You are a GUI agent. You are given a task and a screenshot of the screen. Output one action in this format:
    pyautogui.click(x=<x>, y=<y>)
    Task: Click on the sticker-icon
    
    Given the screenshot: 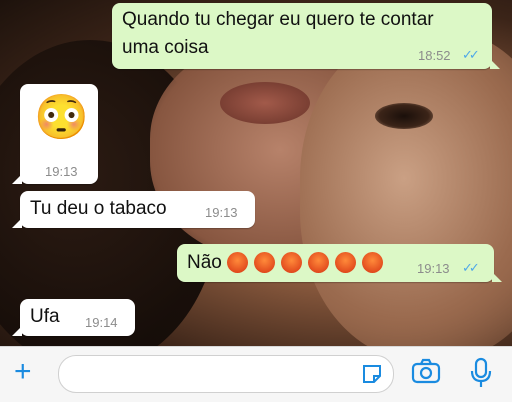 What is the action you would take?
    pyautogui.click(x=372, y=374)
    